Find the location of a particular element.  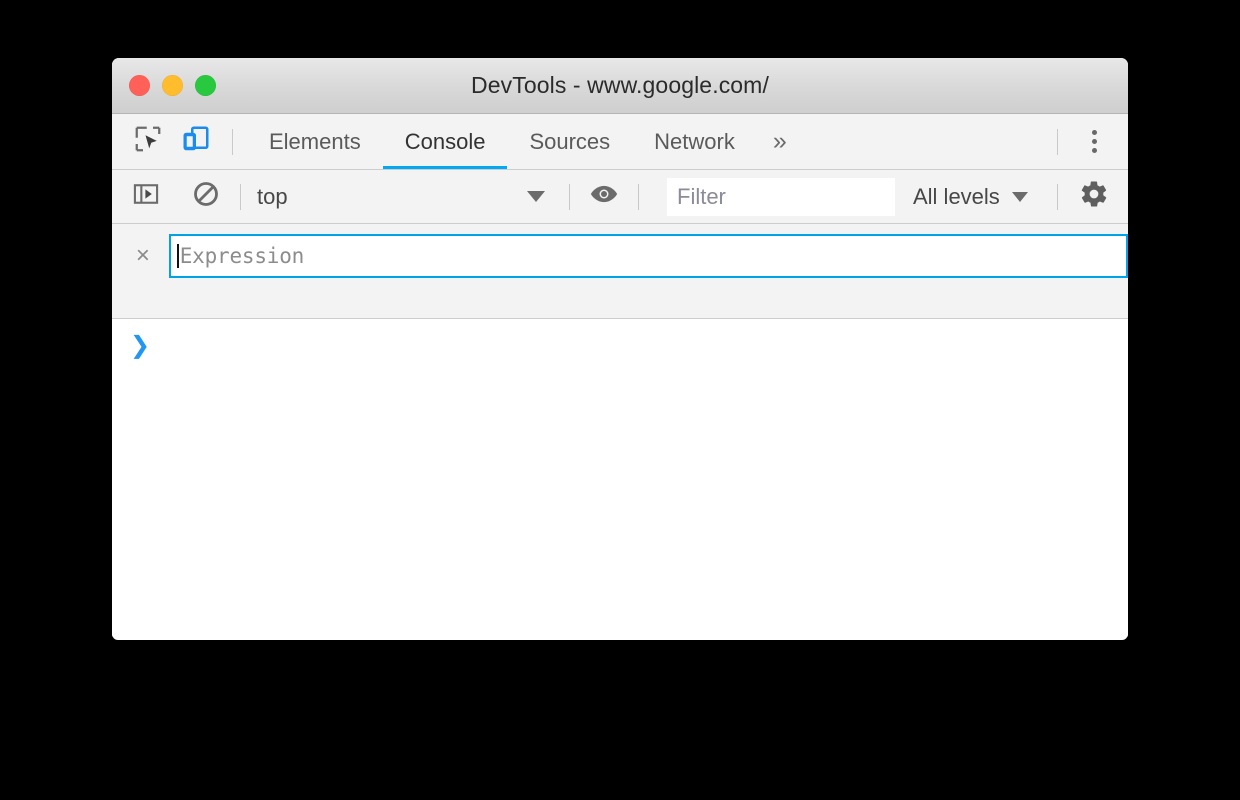

console-toolbar: top All levels is located at coordinates (620, 197).